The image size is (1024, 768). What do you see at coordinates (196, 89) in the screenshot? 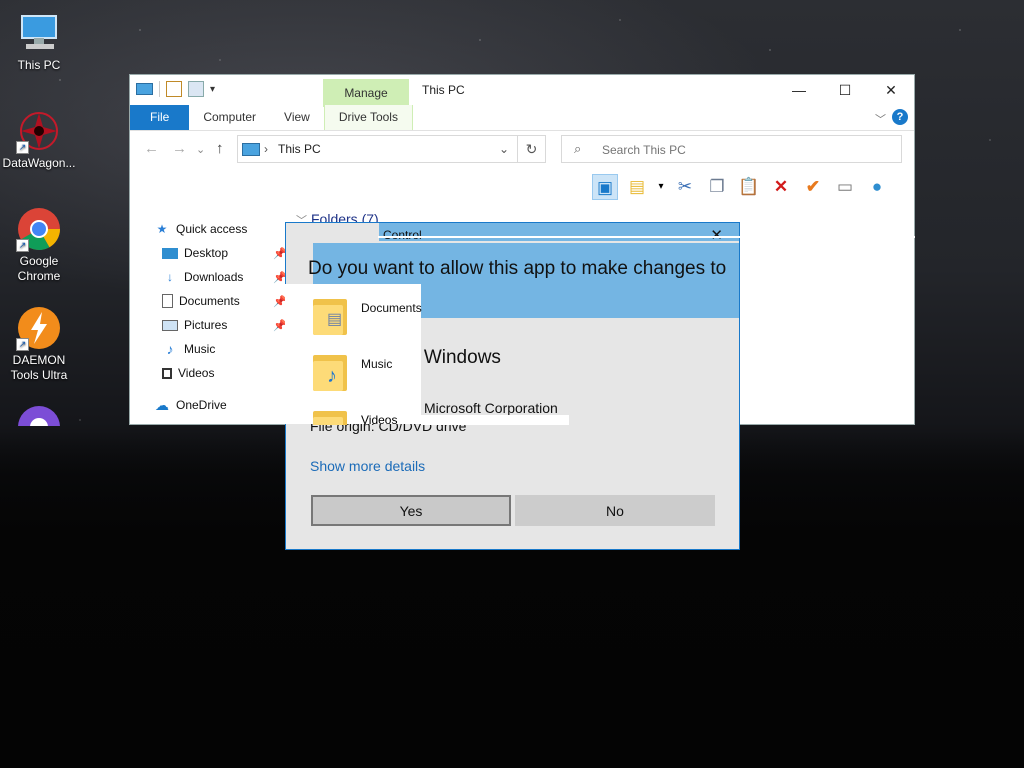
I see `new-folder-icon` at bounding box center [196, 89].